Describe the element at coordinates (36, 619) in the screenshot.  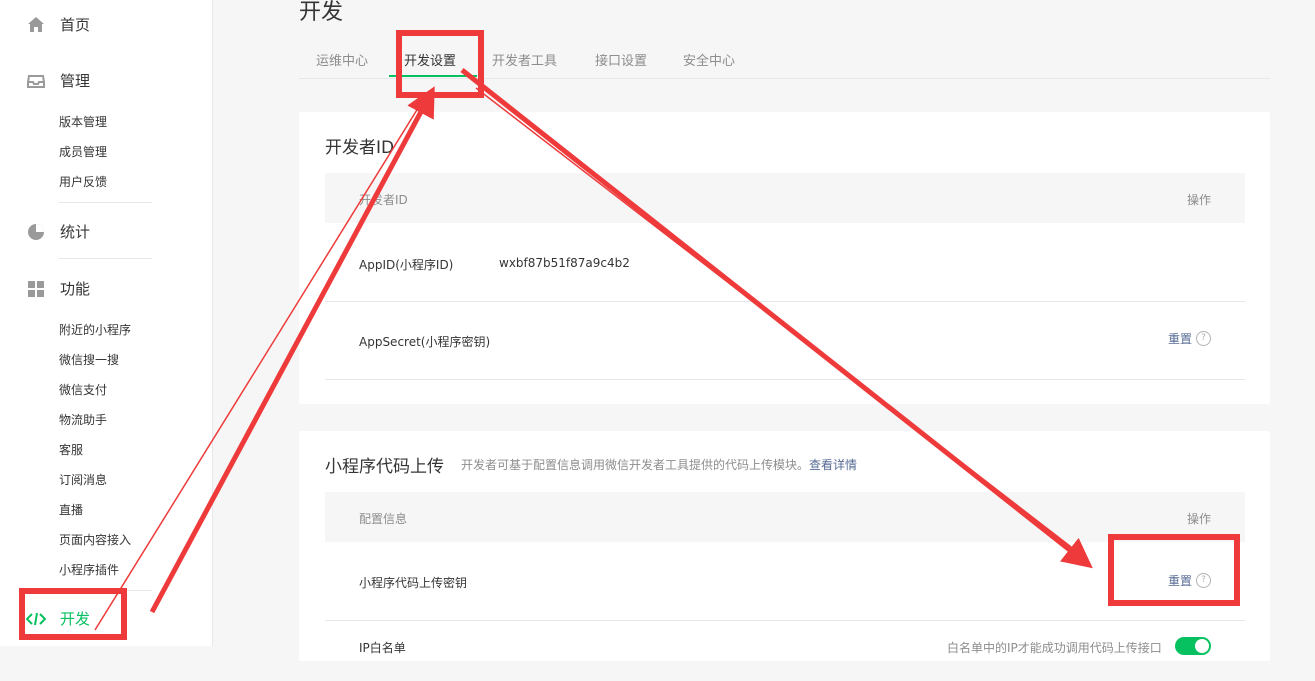
I see `code-icon` at that location.